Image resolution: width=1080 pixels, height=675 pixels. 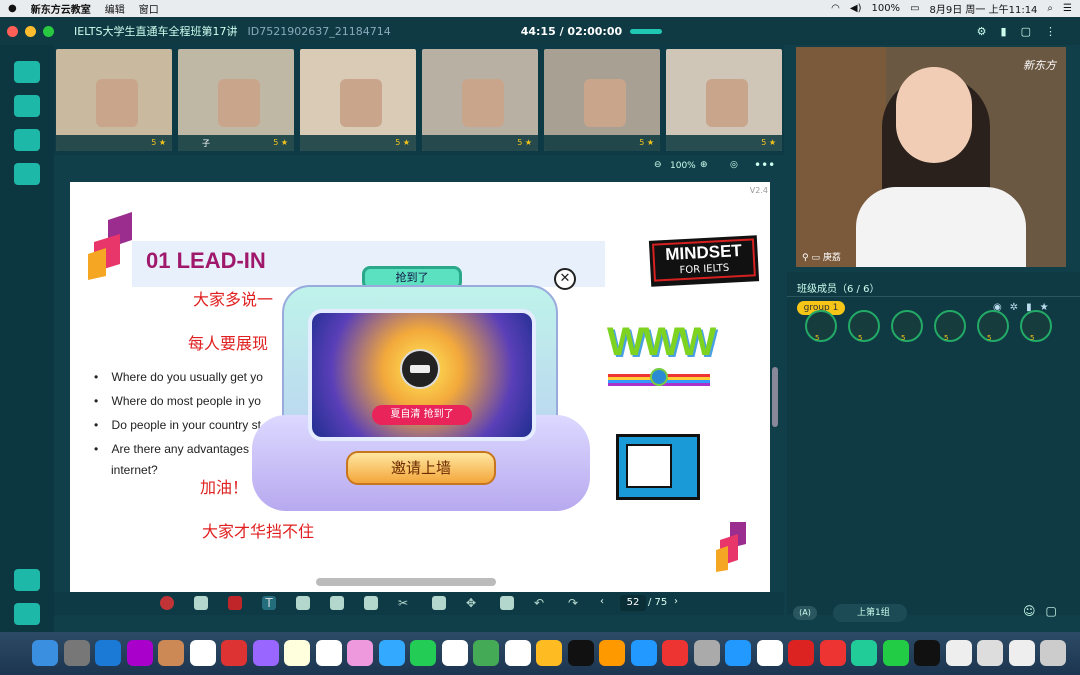 I want to click on fit-icon: ◎, so click(x=734, y=165).